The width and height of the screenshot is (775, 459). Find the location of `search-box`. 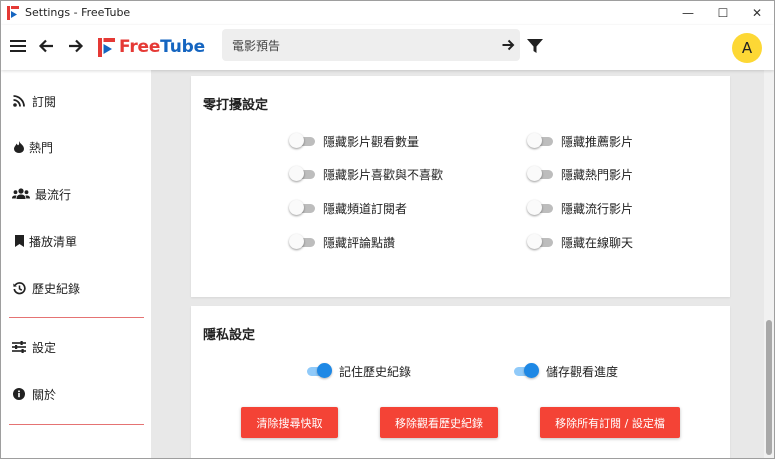

search-box is located at coordinates (371, 45).